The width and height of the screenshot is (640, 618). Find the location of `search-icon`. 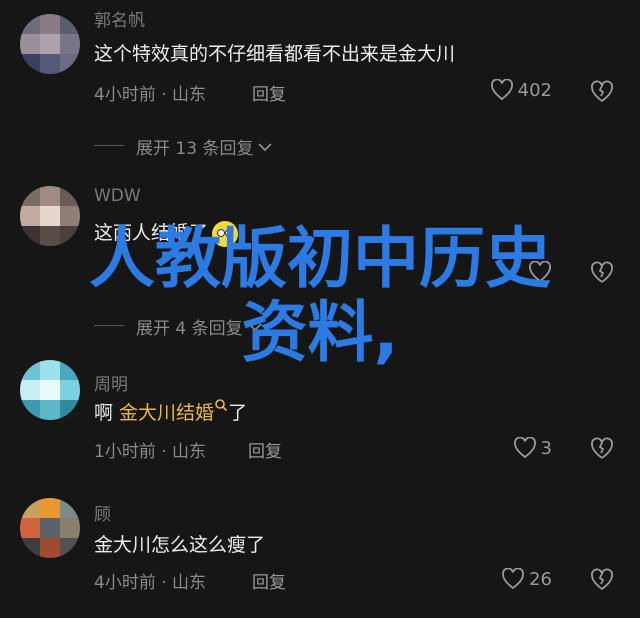

search-icon is located at coordinates (221, 405).